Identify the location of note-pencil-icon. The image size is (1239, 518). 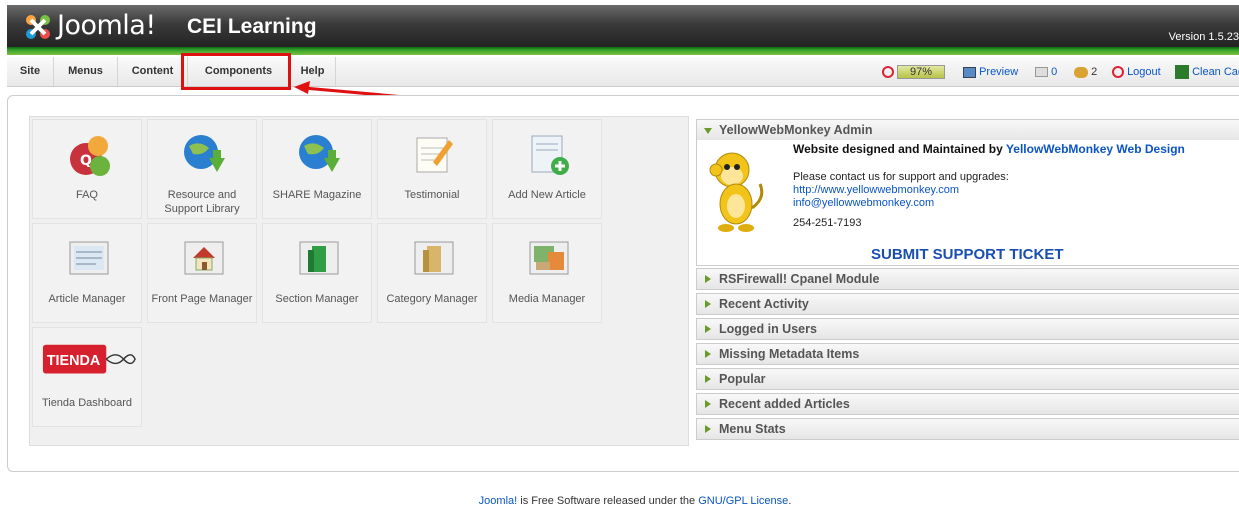
(434, 155).